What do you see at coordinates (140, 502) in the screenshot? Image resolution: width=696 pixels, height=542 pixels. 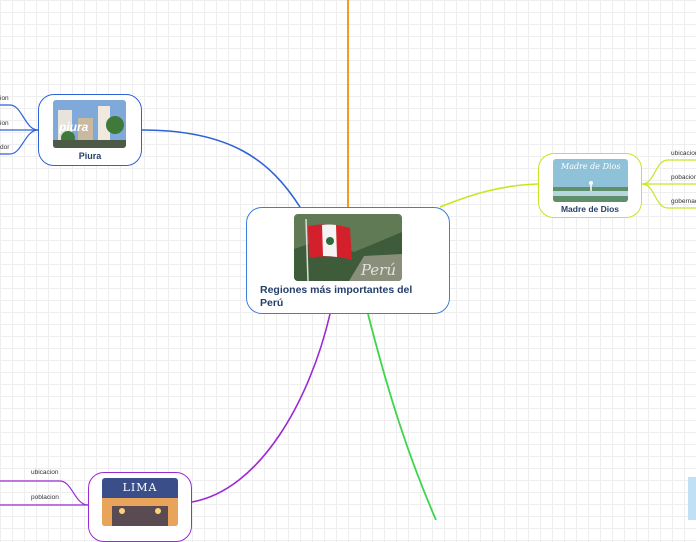 I see `lima-image: LIMA` at bounding box center [140, 502].